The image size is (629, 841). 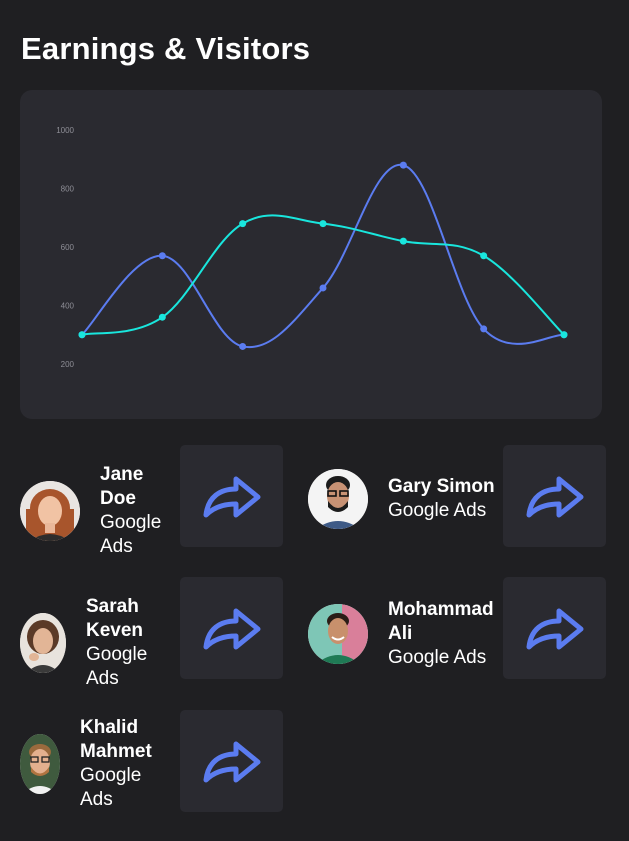 I want to click on y-tick-label: 400, so click(x=68, y=306).